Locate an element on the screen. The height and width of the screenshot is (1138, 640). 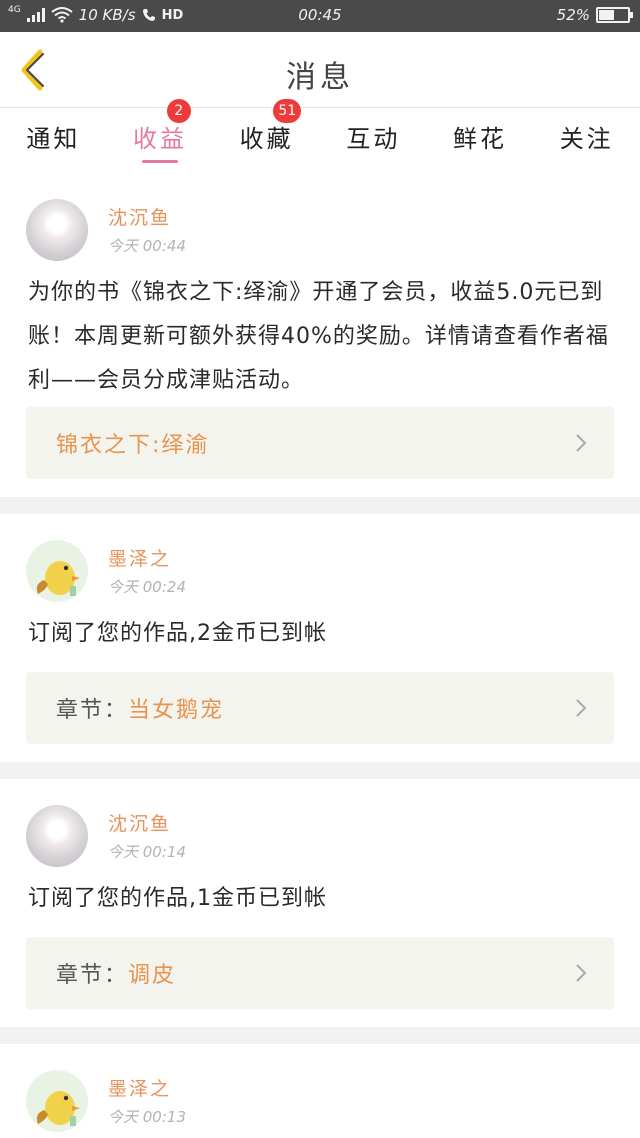
battery-percent: 52% is located at coordinates (573, 15).